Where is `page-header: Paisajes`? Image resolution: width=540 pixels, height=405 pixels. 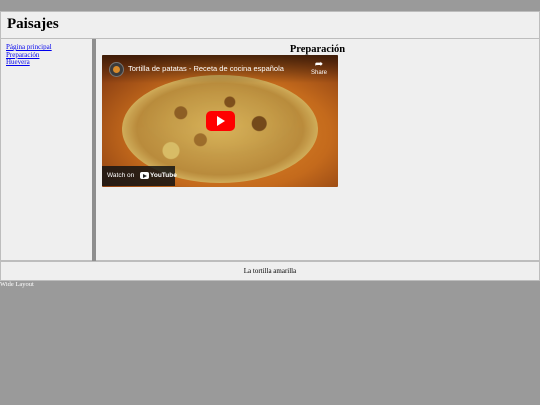
page-header: Paisajes is located at coordinates (270, 25).